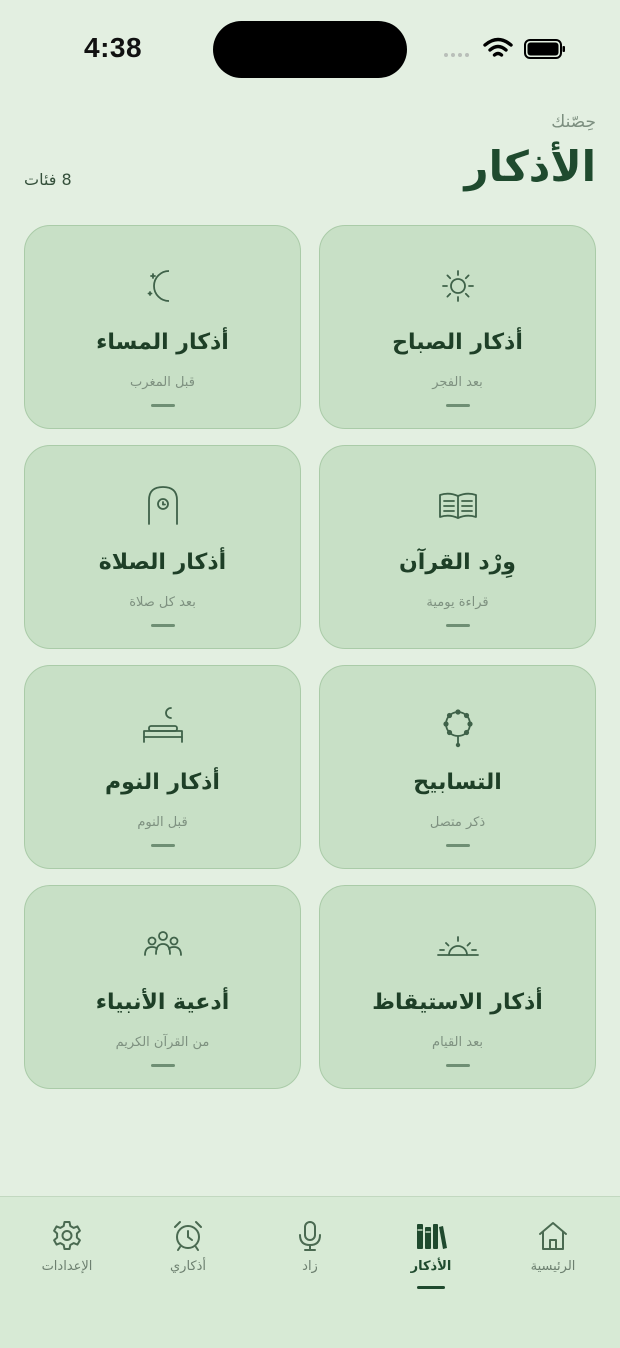 This screenshot has width=620, height=1348. Describe the element at coordinates (310, 1266) in the screenshot. I see `tab-label: زاد` at that location.